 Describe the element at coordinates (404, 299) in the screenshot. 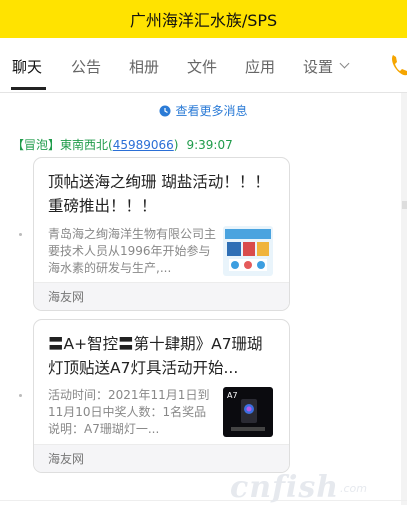

I see `scrollbar` at that location.